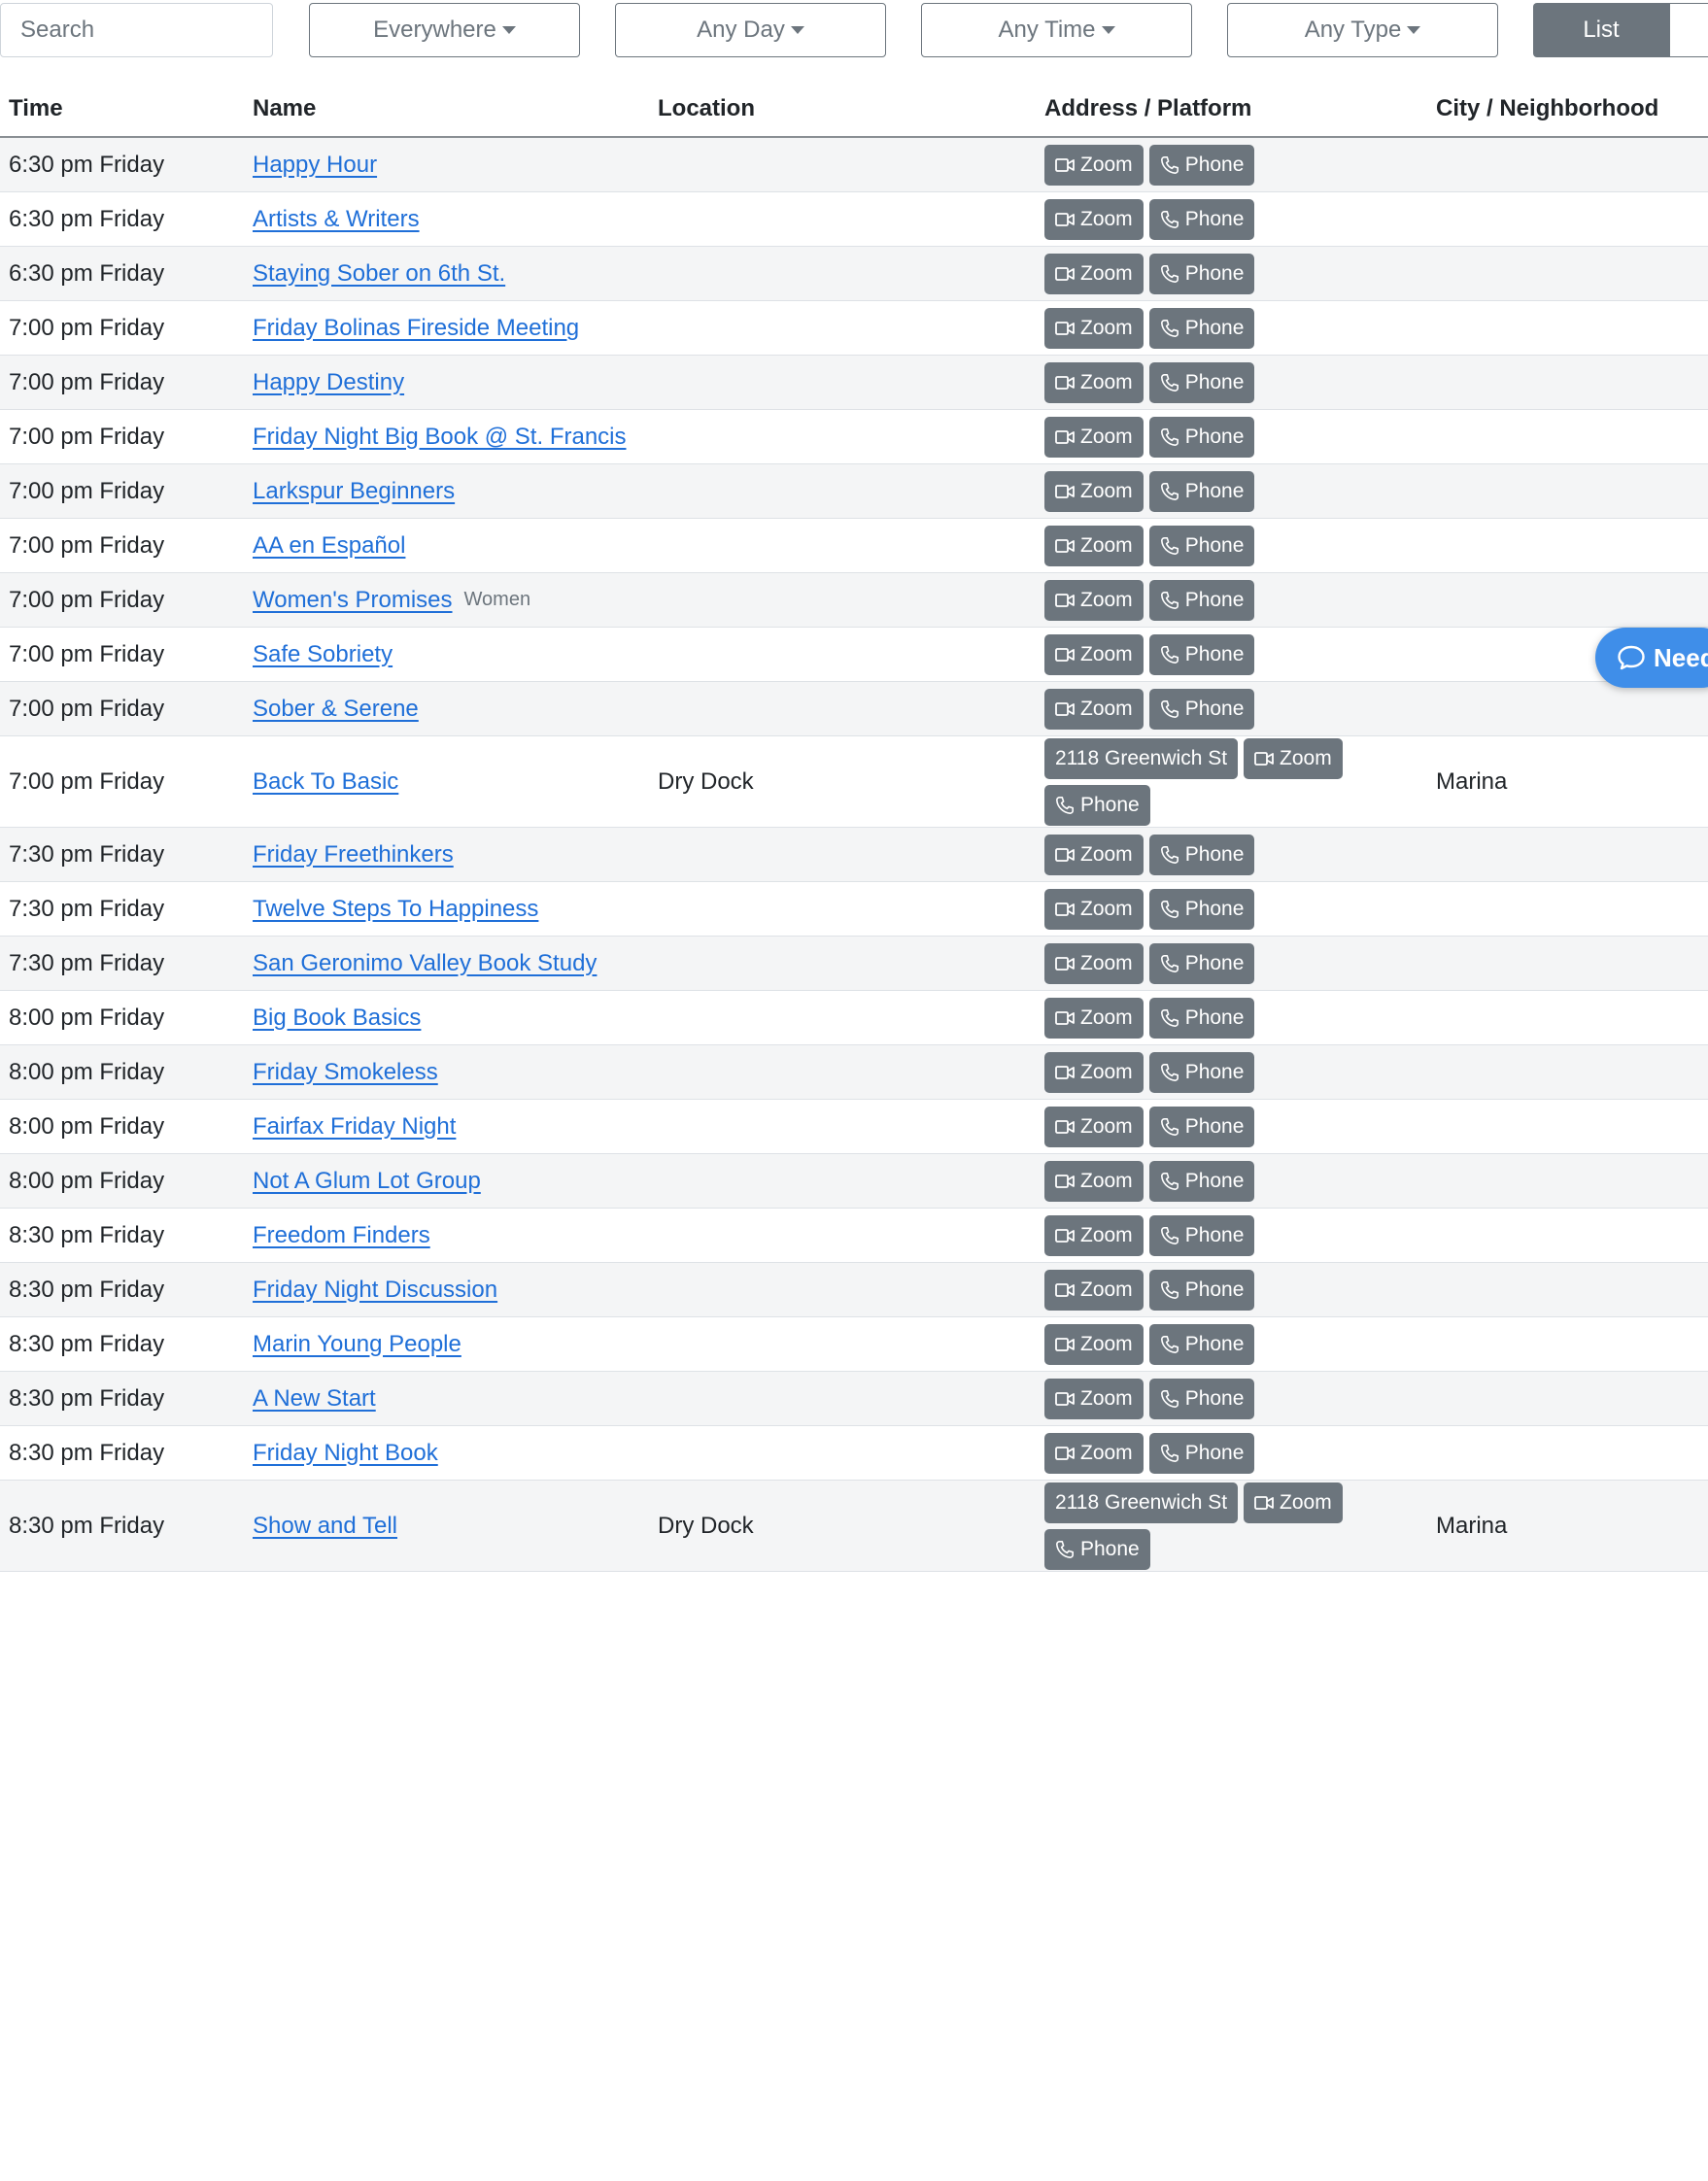 The image size is (1708, 2181). I want to click on meeting-time-text: 6:30 pm Friday, so click(87, 273).